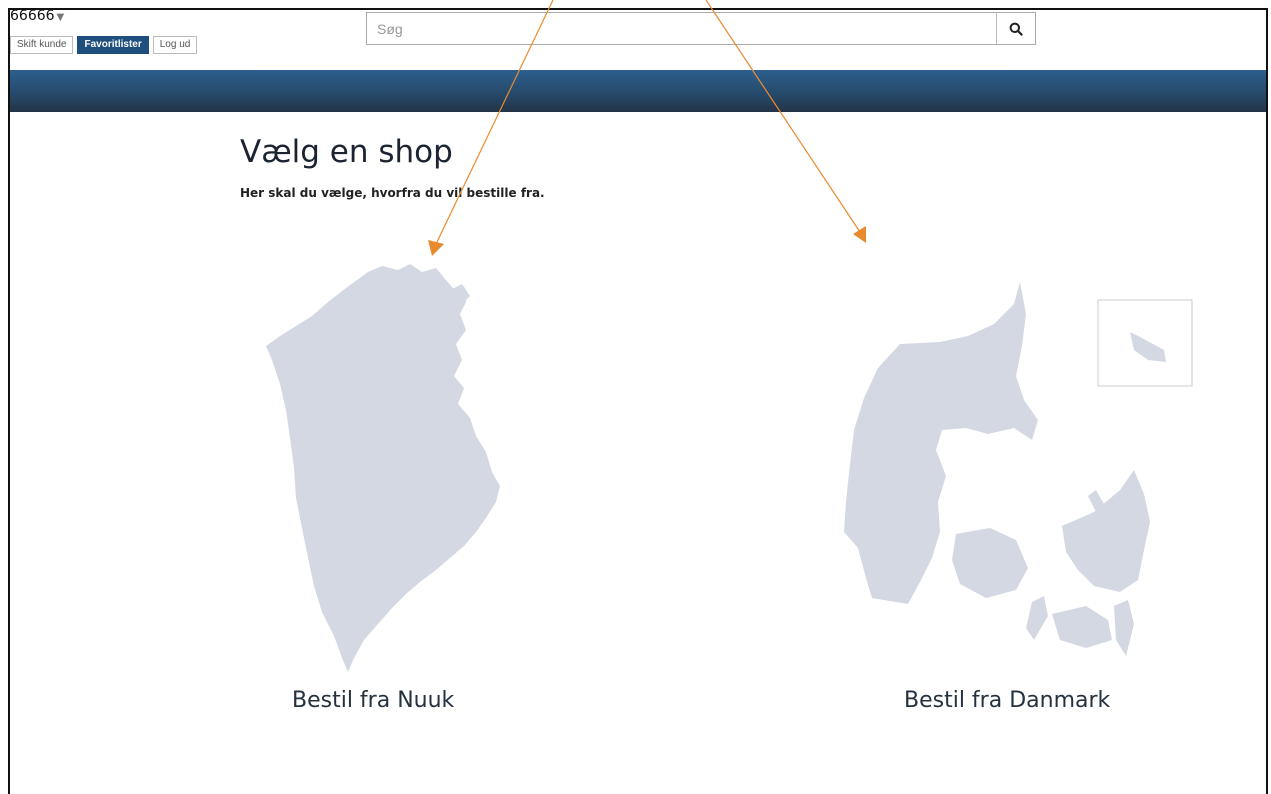 The width and height of the screenshot is (1271, 794). I want to click on search-bar, so click(701, 28).